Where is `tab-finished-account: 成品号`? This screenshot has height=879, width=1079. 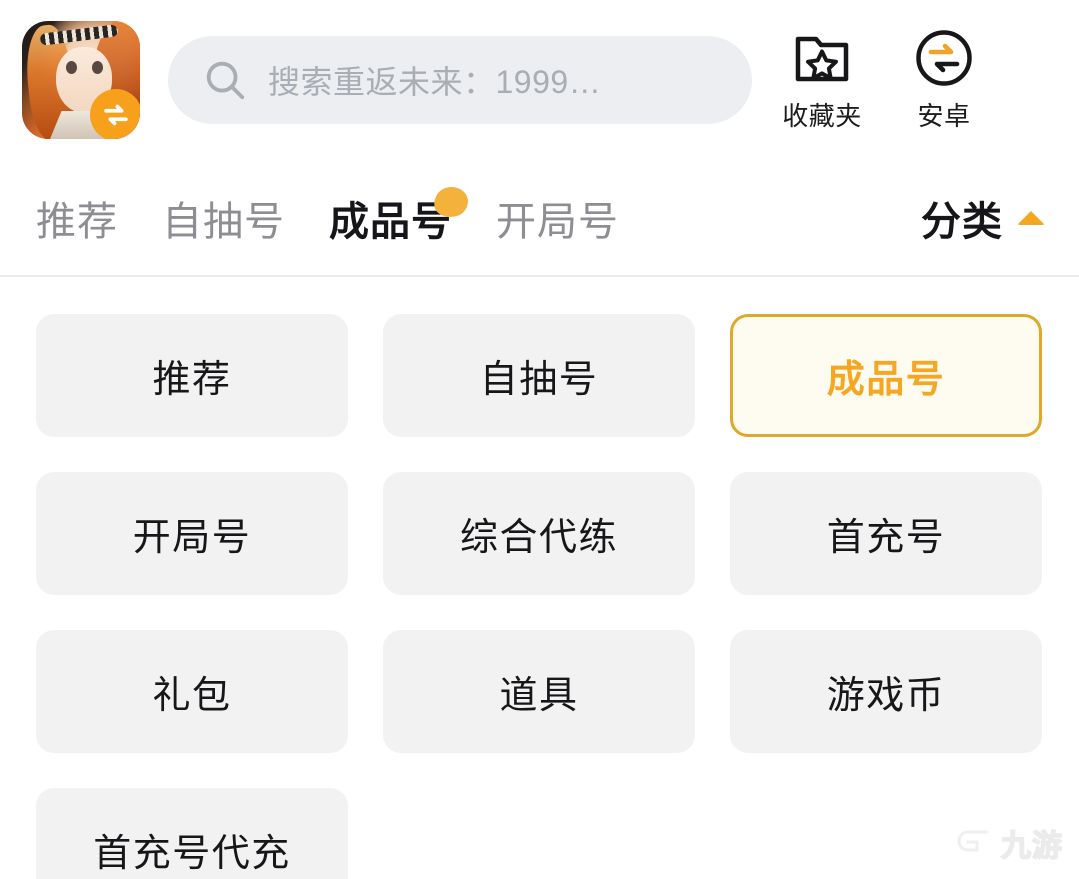 tab-finished-account: 成品号 is located at coordinates (390, 215).